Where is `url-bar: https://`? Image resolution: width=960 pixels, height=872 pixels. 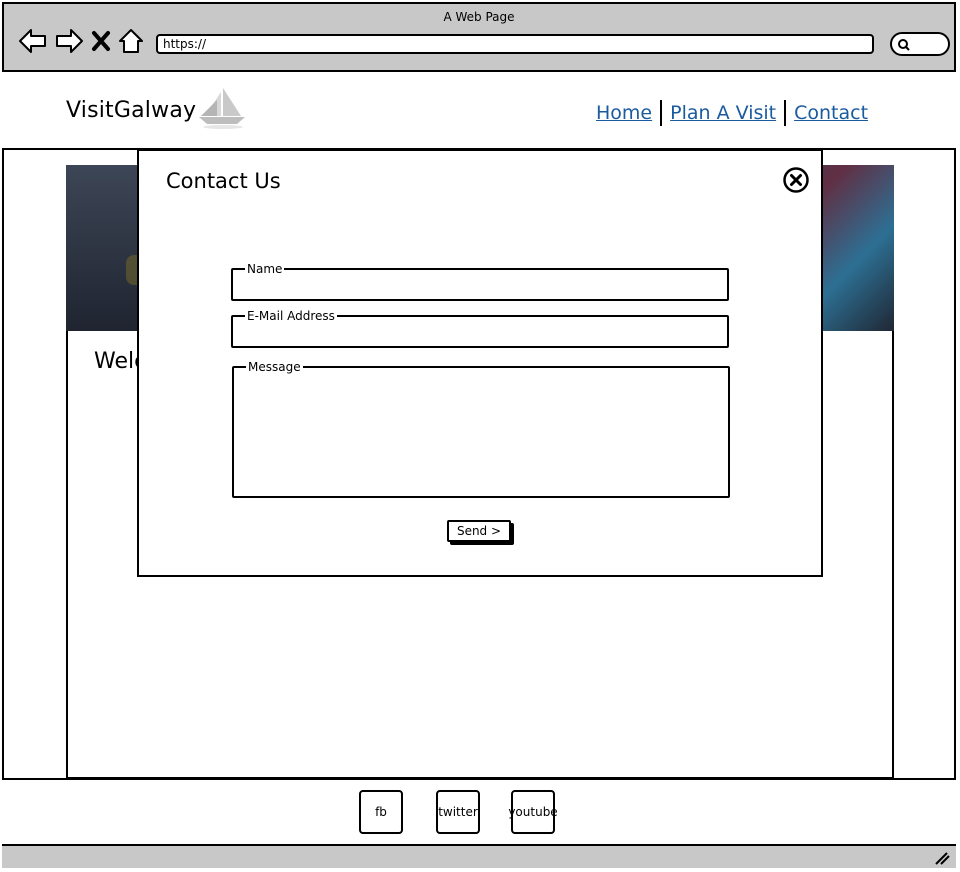 url-bar: https:// is located at coordinates (515, 44).